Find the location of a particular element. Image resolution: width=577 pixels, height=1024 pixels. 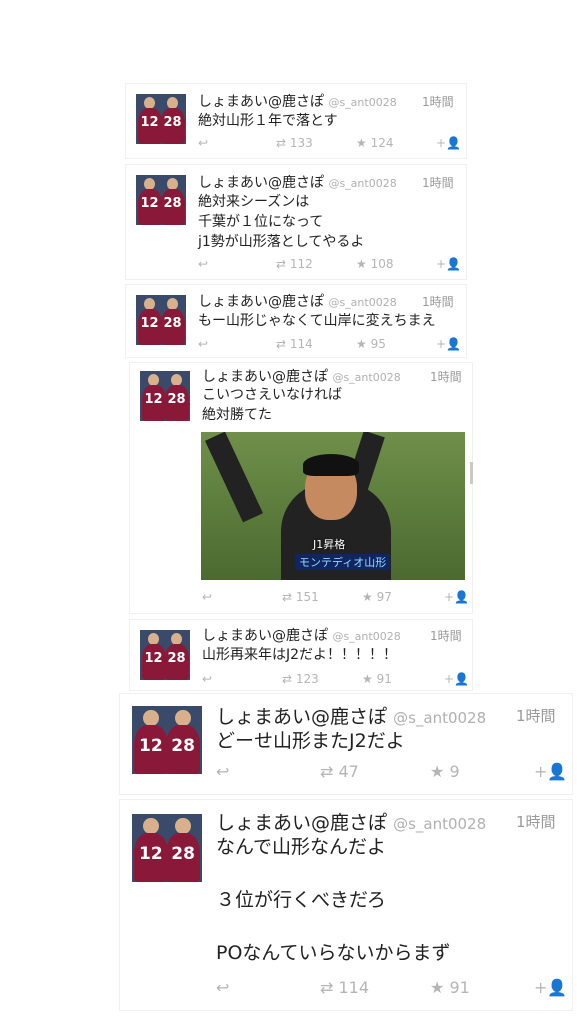

retweet-count: 114 is located at coordinates (301, 344).